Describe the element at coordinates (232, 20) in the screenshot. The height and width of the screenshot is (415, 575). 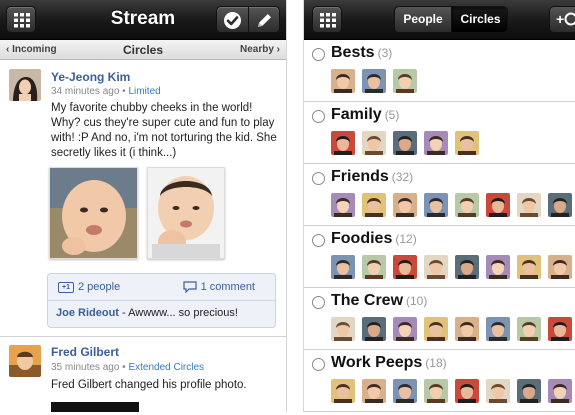
I see `check-in-icon` at that location.